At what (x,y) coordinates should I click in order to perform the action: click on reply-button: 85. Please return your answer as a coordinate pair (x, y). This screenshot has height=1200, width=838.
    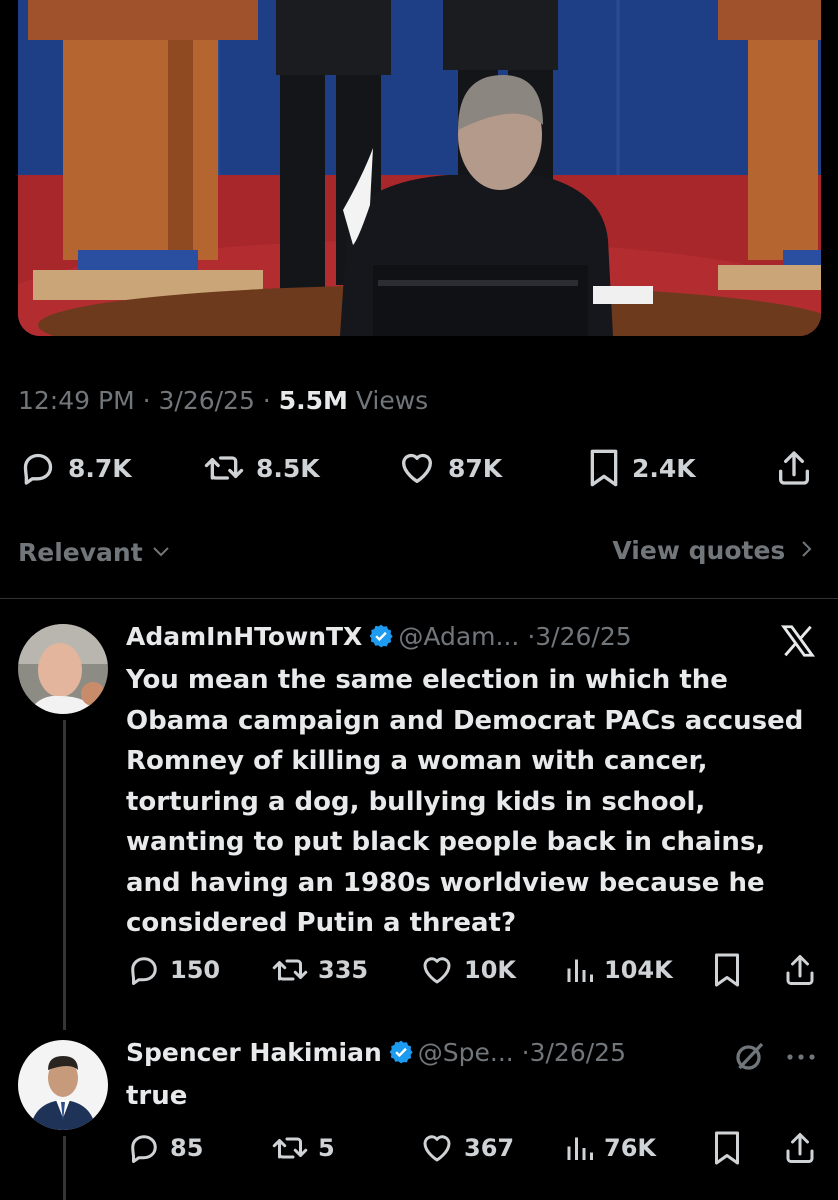
    Looking at the image, I should click on (164, 1148).